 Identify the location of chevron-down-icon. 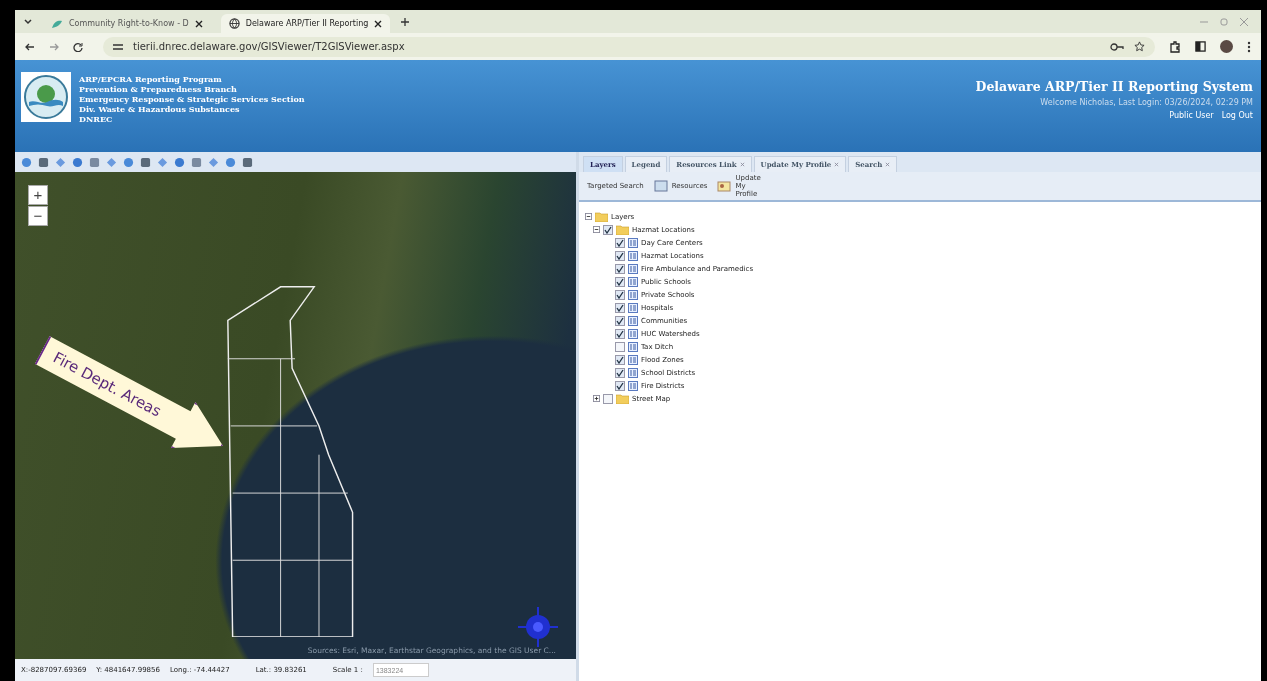
(28, 21).